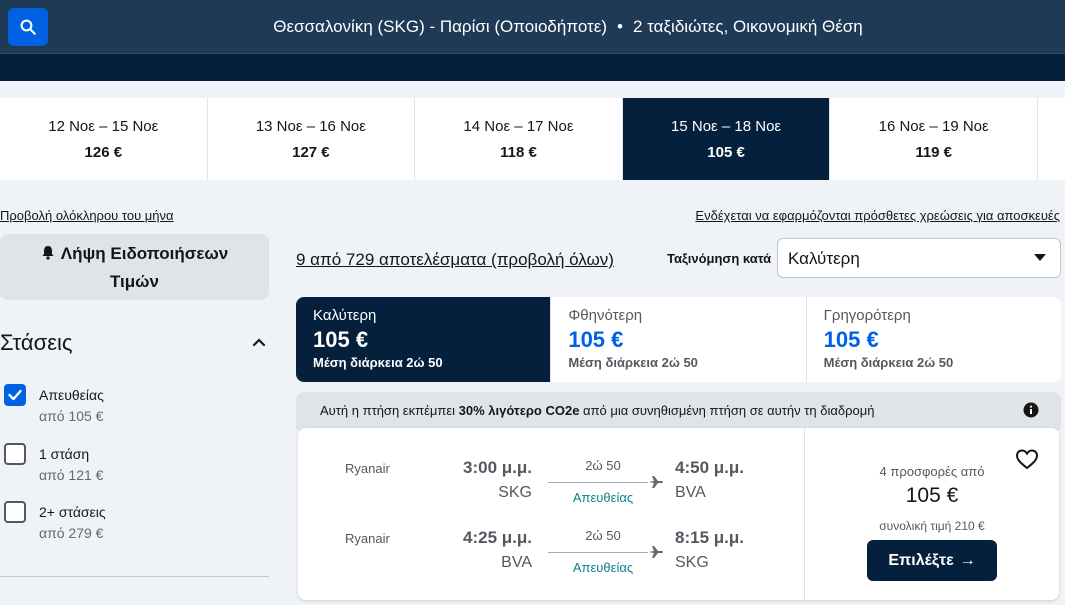 This screenshot has height=605, width=1065. Describe the element at coordinates (967, 560) in the screenshot. I see `arrow-right-icon: →` at that location.